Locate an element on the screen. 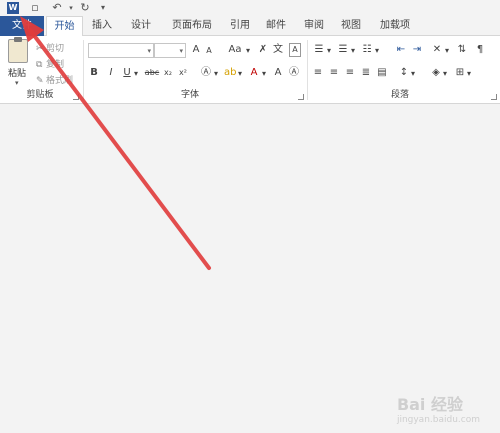  justify-icon: ≣ is located at coordinates (366, 73).